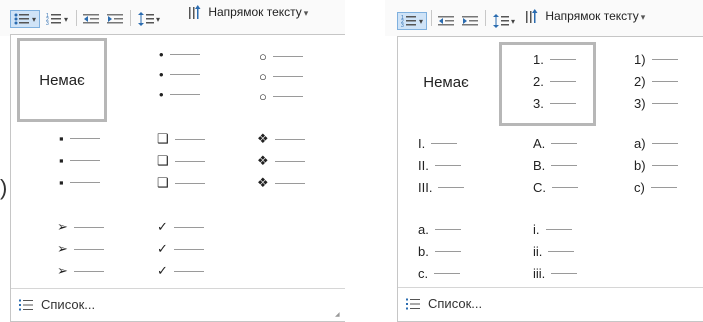 The width and height of the screenshot is (703, 322). What do you see at coordinates (423, 229) in the screenshot?
I see `list-marker: a.` at bounding box center [423, 229].